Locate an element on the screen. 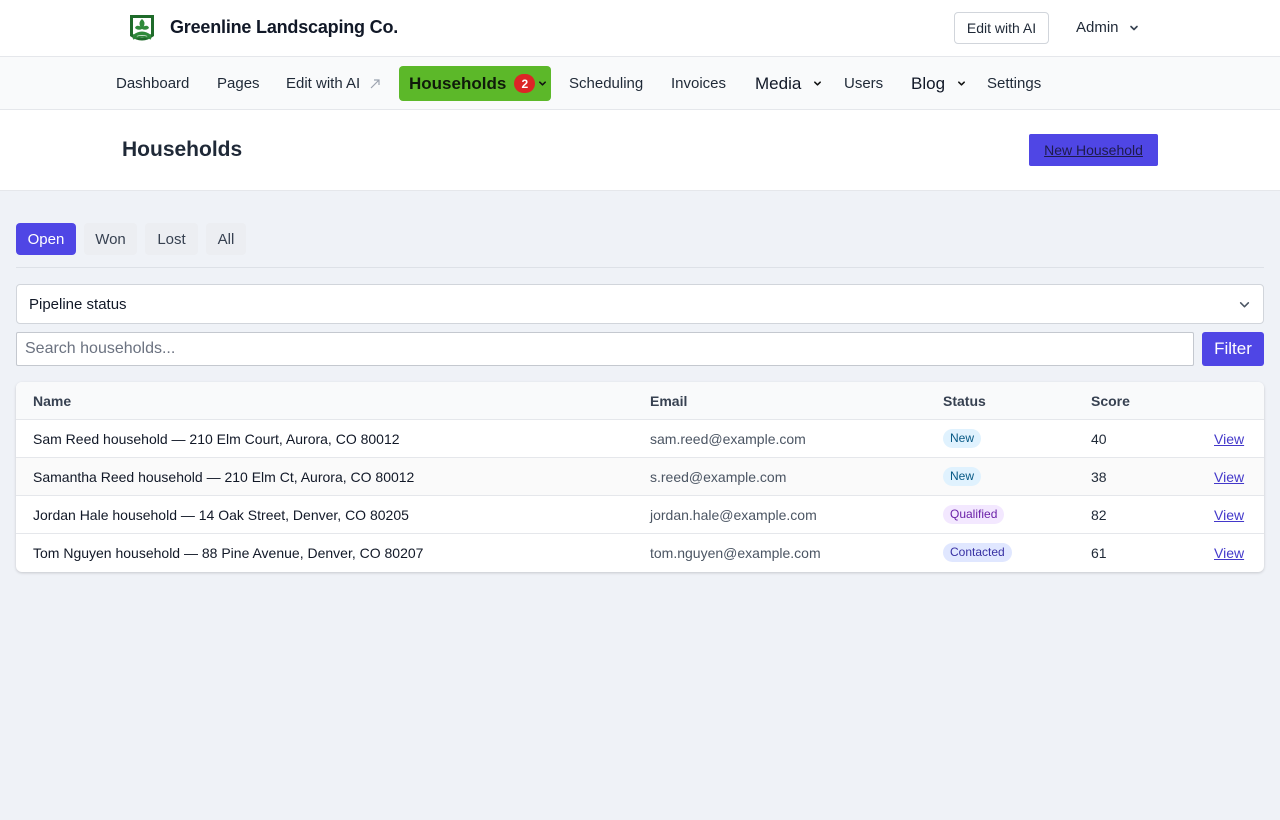 The image size is (1280, 820). brand-name: Greenline Landscaping Co. is located at coordinates (284, 27).